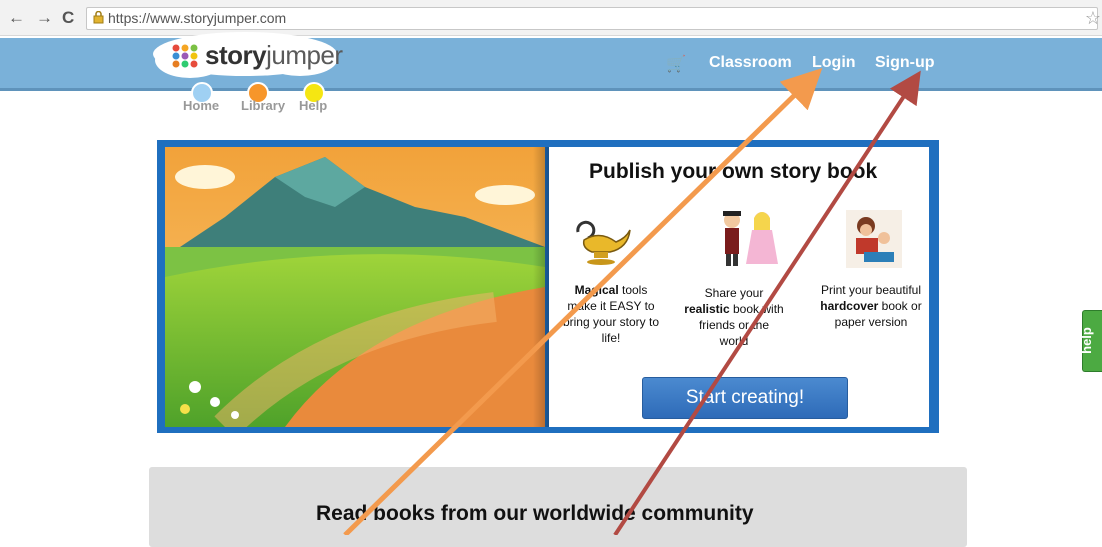  I want to click on nav-classroom: Classroom, so click(750, 63).